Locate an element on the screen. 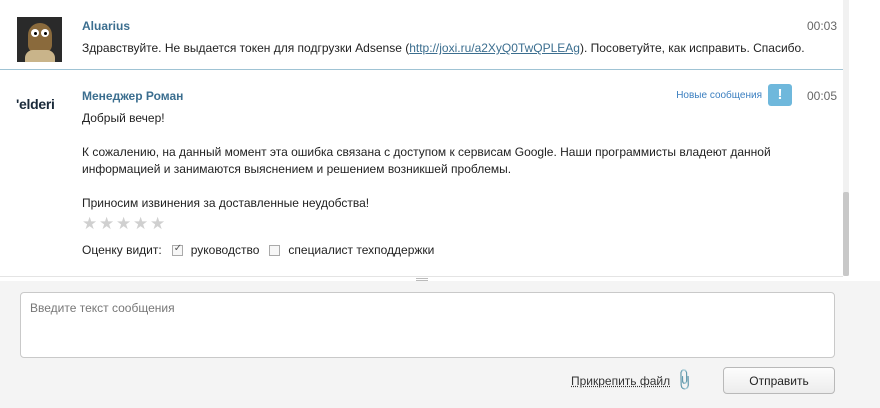  elderi-logo: 'elderi is located at coordinates (35, 104).